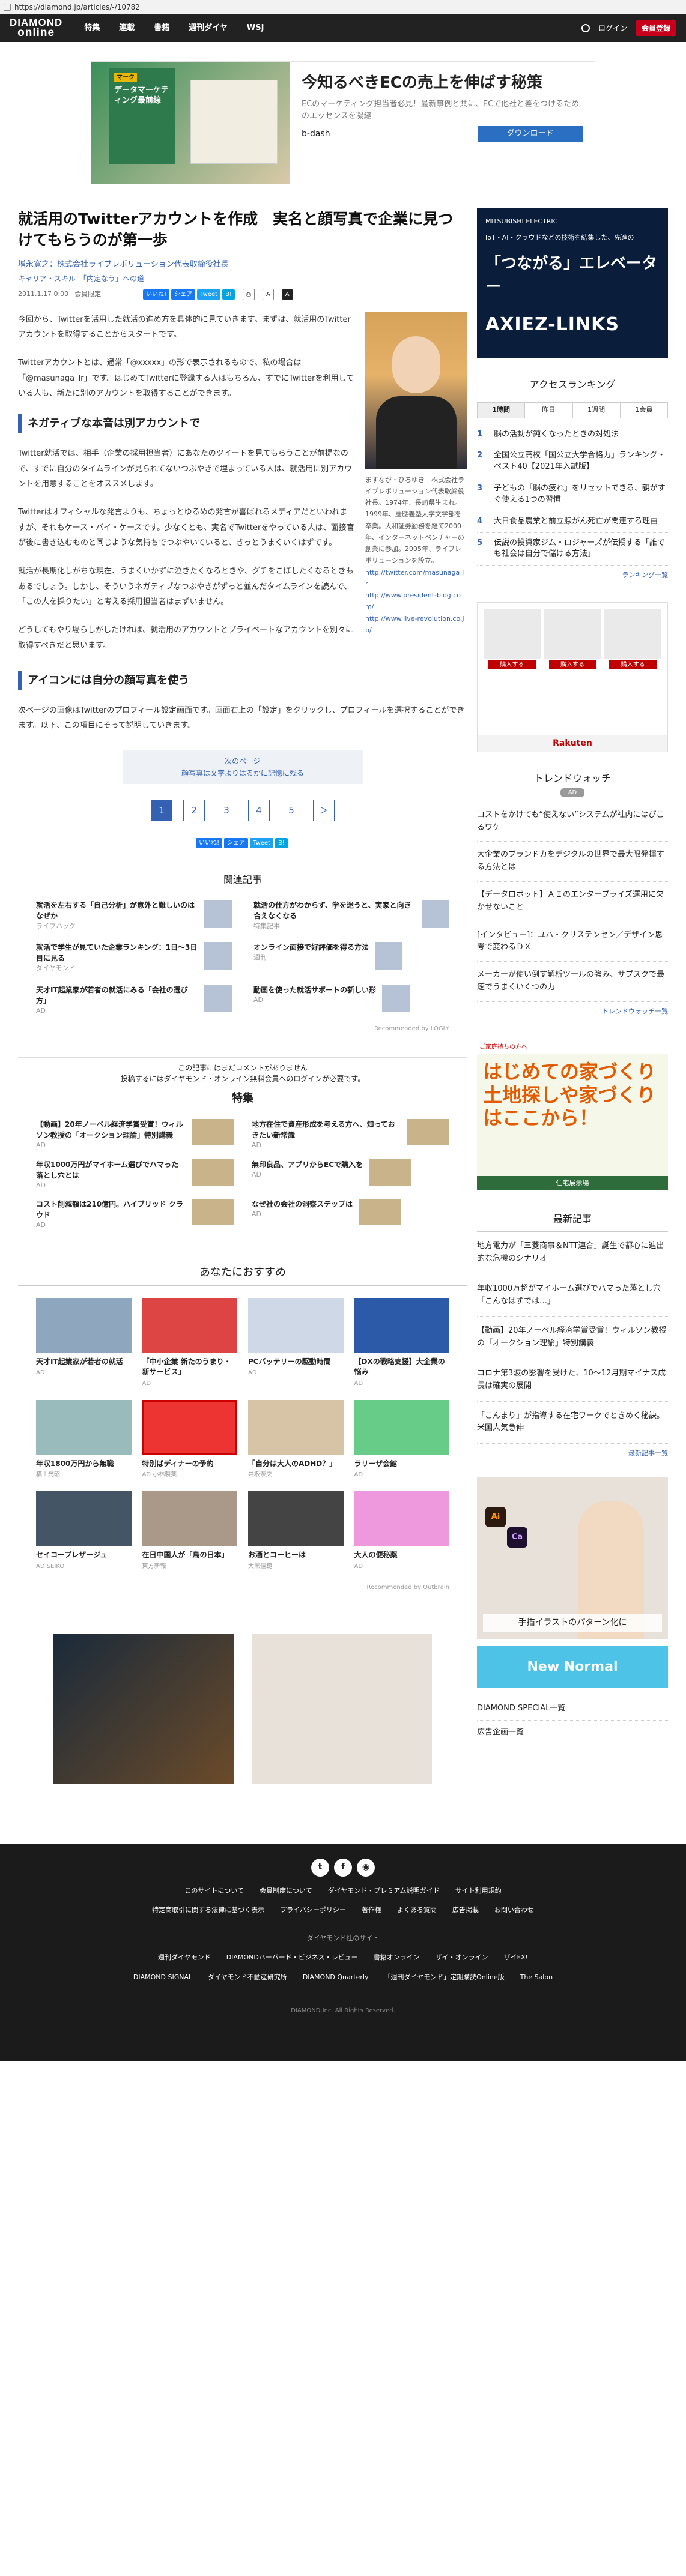 Image resolution: width=686 pixels, height=2576 pixels. What do you see at coordinates (84, 1464) in the screenshot?
I see `recommend-title: 年収1800万円から無職` at bounding box center [84, 1464].